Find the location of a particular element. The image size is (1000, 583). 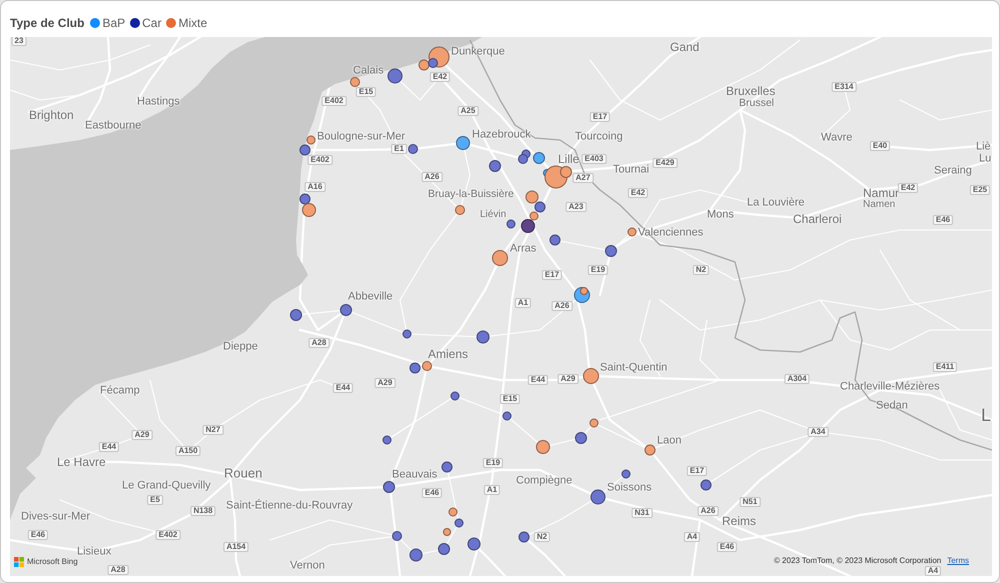

place-label: Dunkerque is located at coordinates (478, 52).